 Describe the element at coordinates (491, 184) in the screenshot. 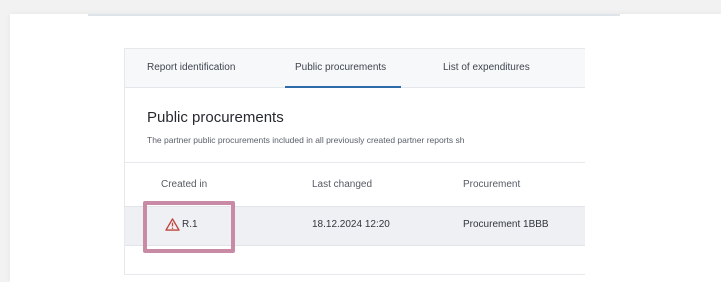

I see `column-header-procurement: Procurement` at that location.